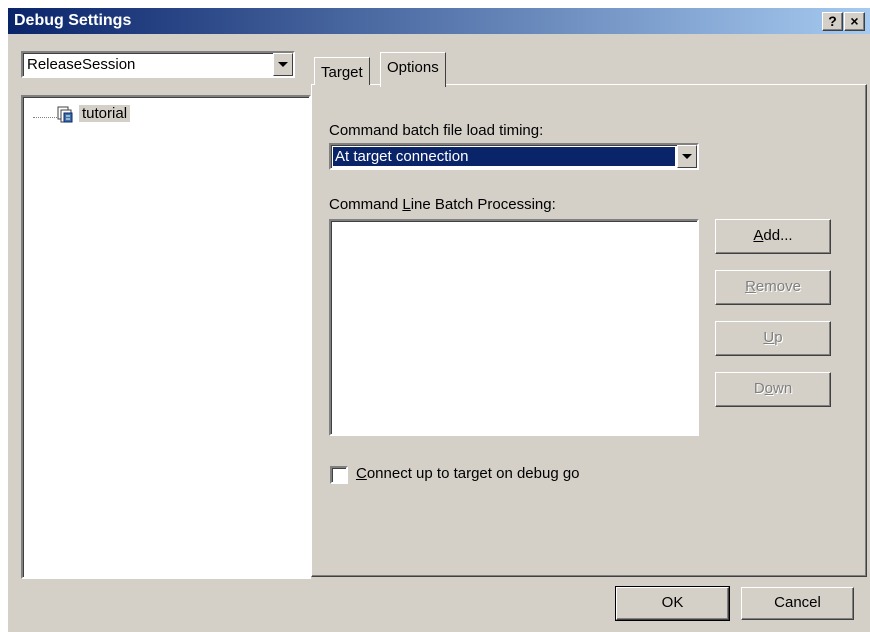  What do you see at coordinates (342, 71) in the screenshot?
I see `tab-target: Target` at bounding box center [342, 71].